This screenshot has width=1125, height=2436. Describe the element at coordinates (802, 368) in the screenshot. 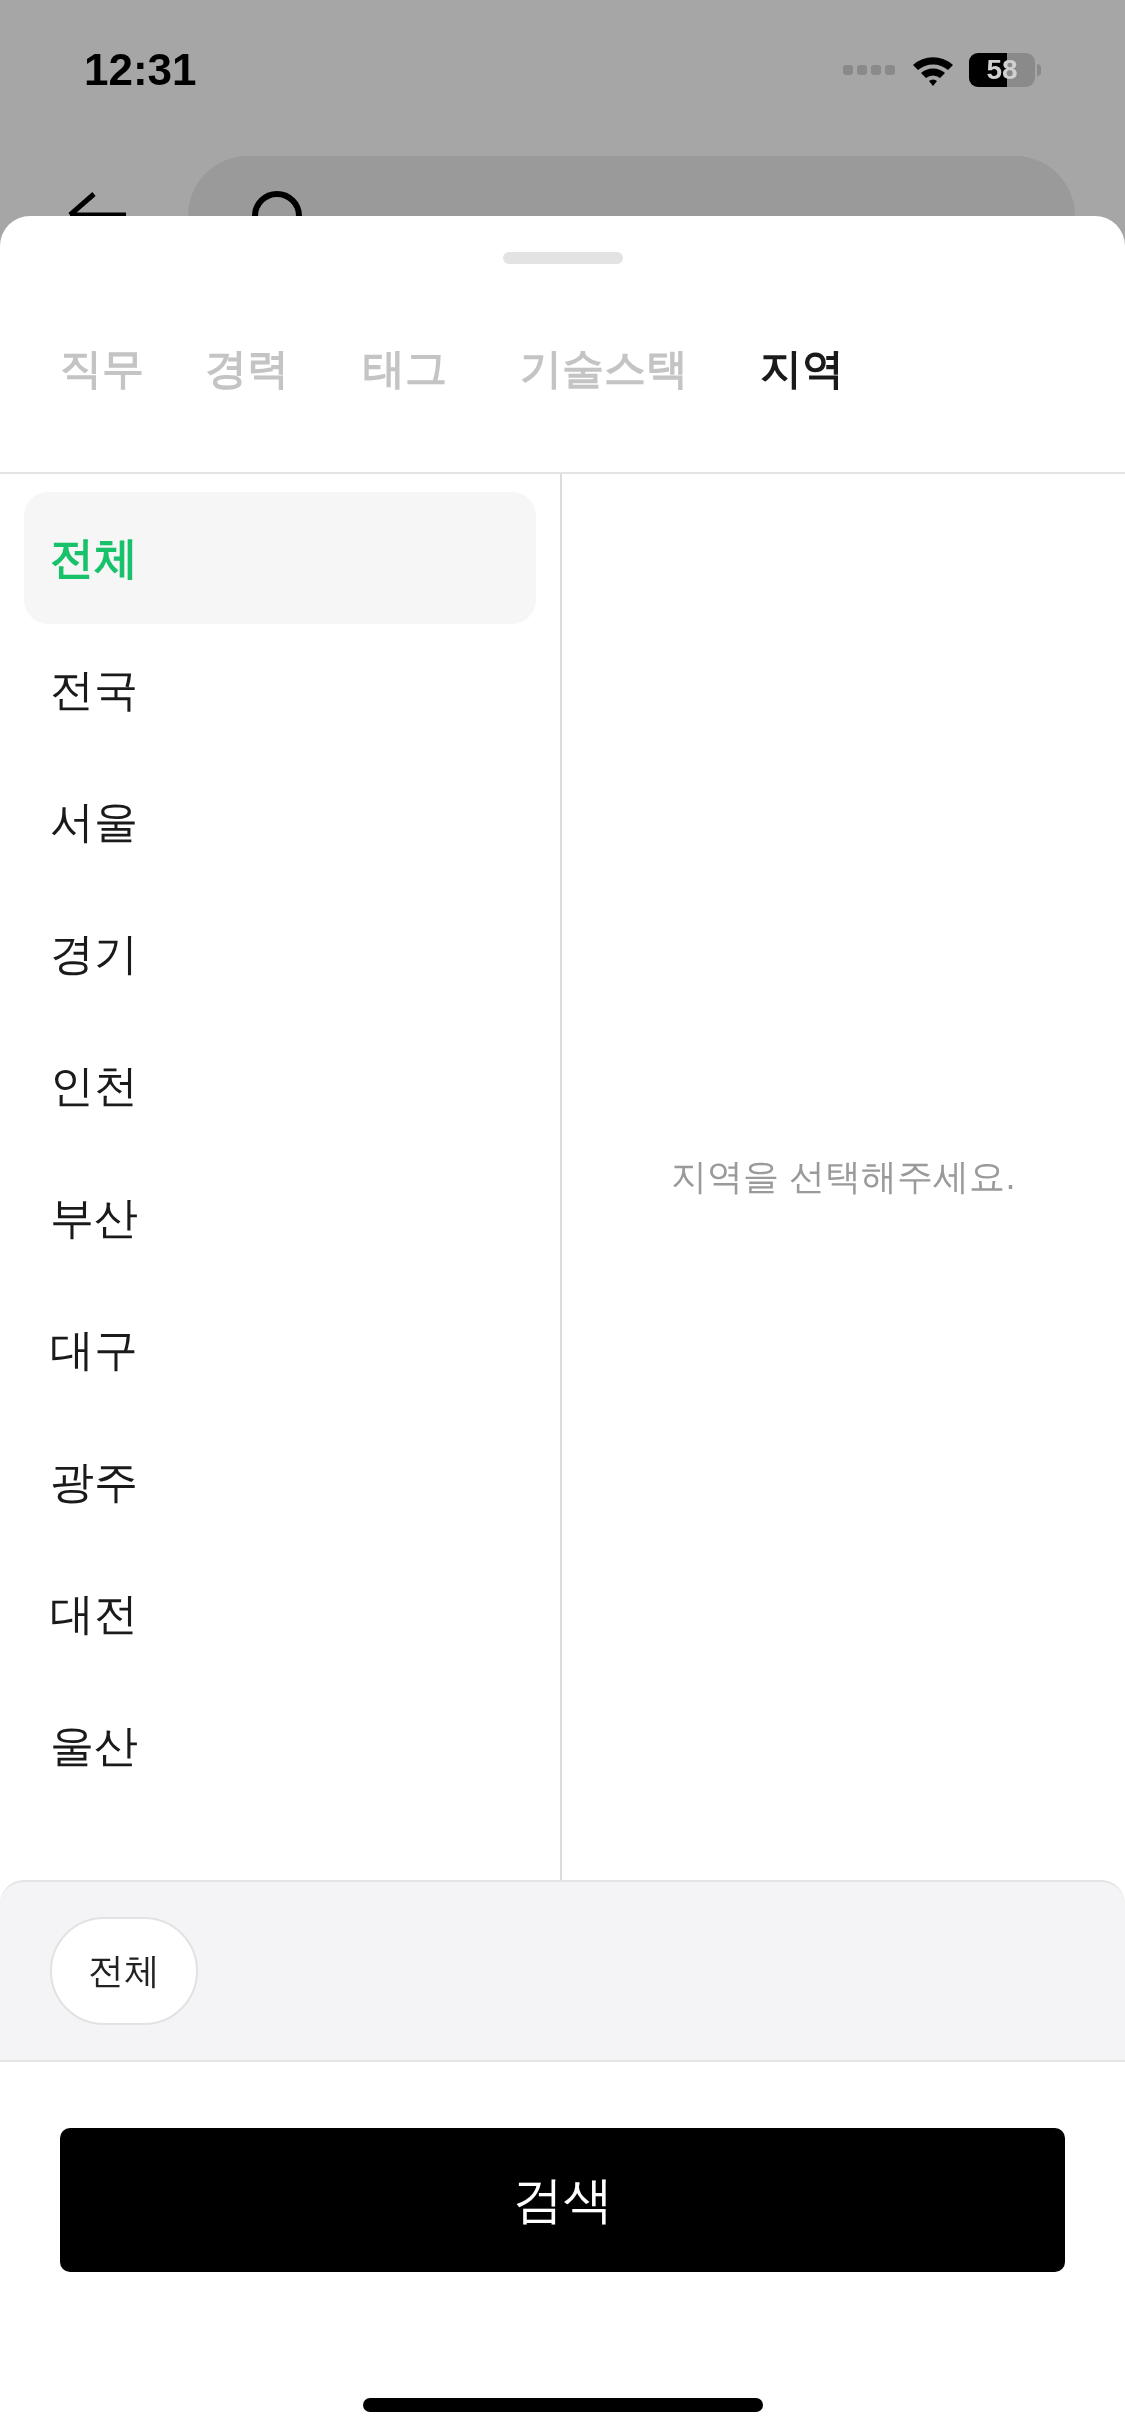

I see `filter-tab: 지역` at that location.